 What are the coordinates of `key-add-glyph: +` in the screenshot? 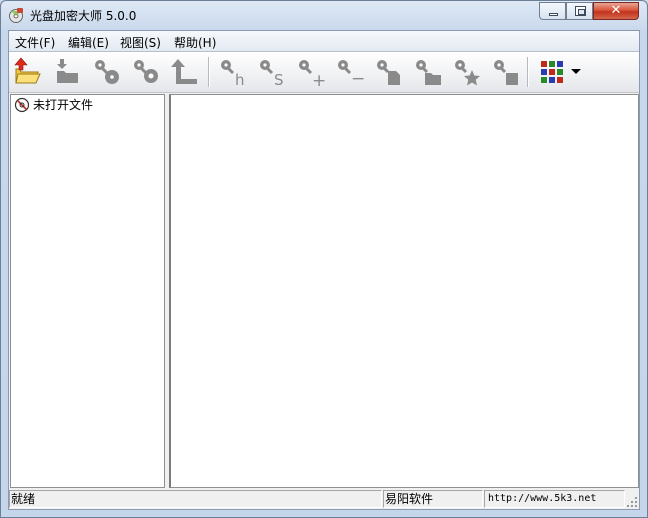 It's located at (319, 79).